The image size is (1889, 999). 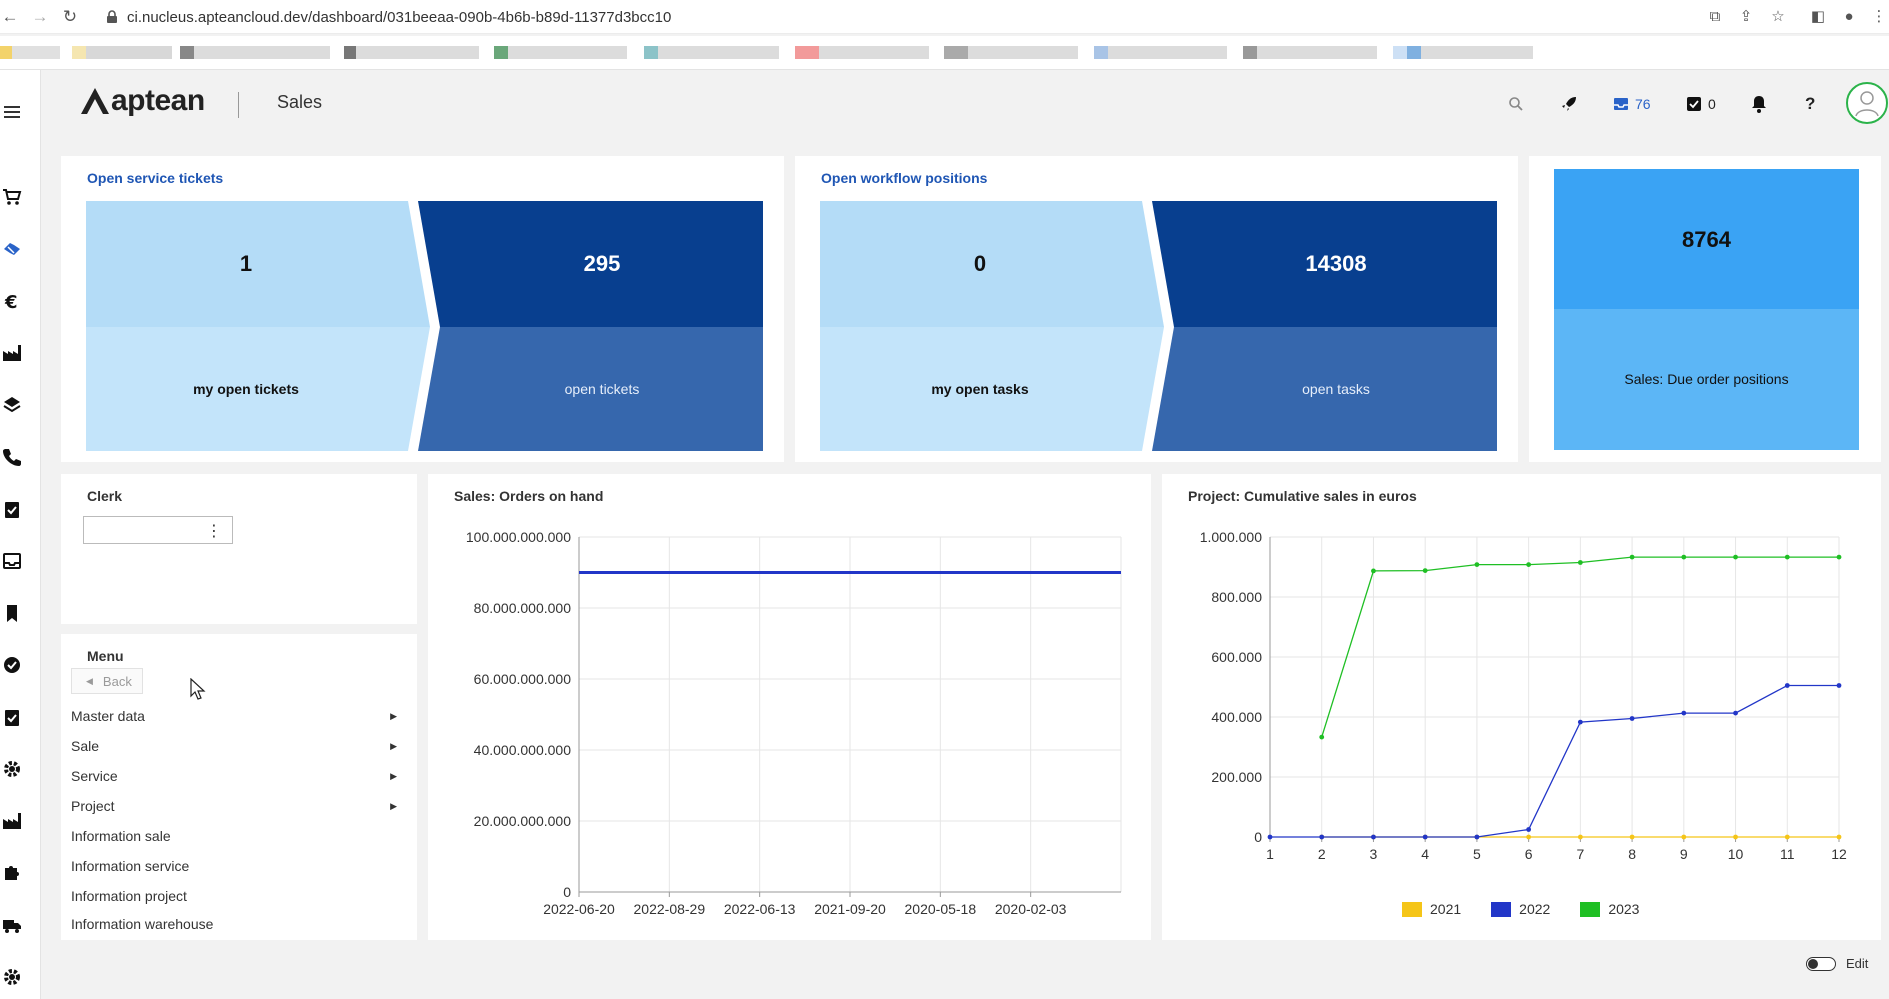 I want to click on bell-icon, so click(x=1759, y=104).